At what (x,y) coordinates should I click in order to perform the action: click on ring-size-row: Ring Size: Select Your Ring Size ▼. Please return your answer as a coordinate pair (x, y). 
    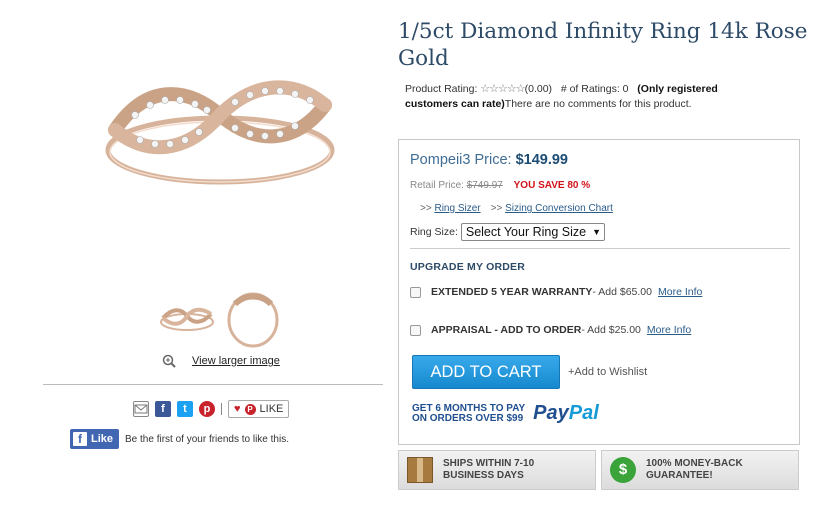
    Looking at the image, I should click on (507, 232).